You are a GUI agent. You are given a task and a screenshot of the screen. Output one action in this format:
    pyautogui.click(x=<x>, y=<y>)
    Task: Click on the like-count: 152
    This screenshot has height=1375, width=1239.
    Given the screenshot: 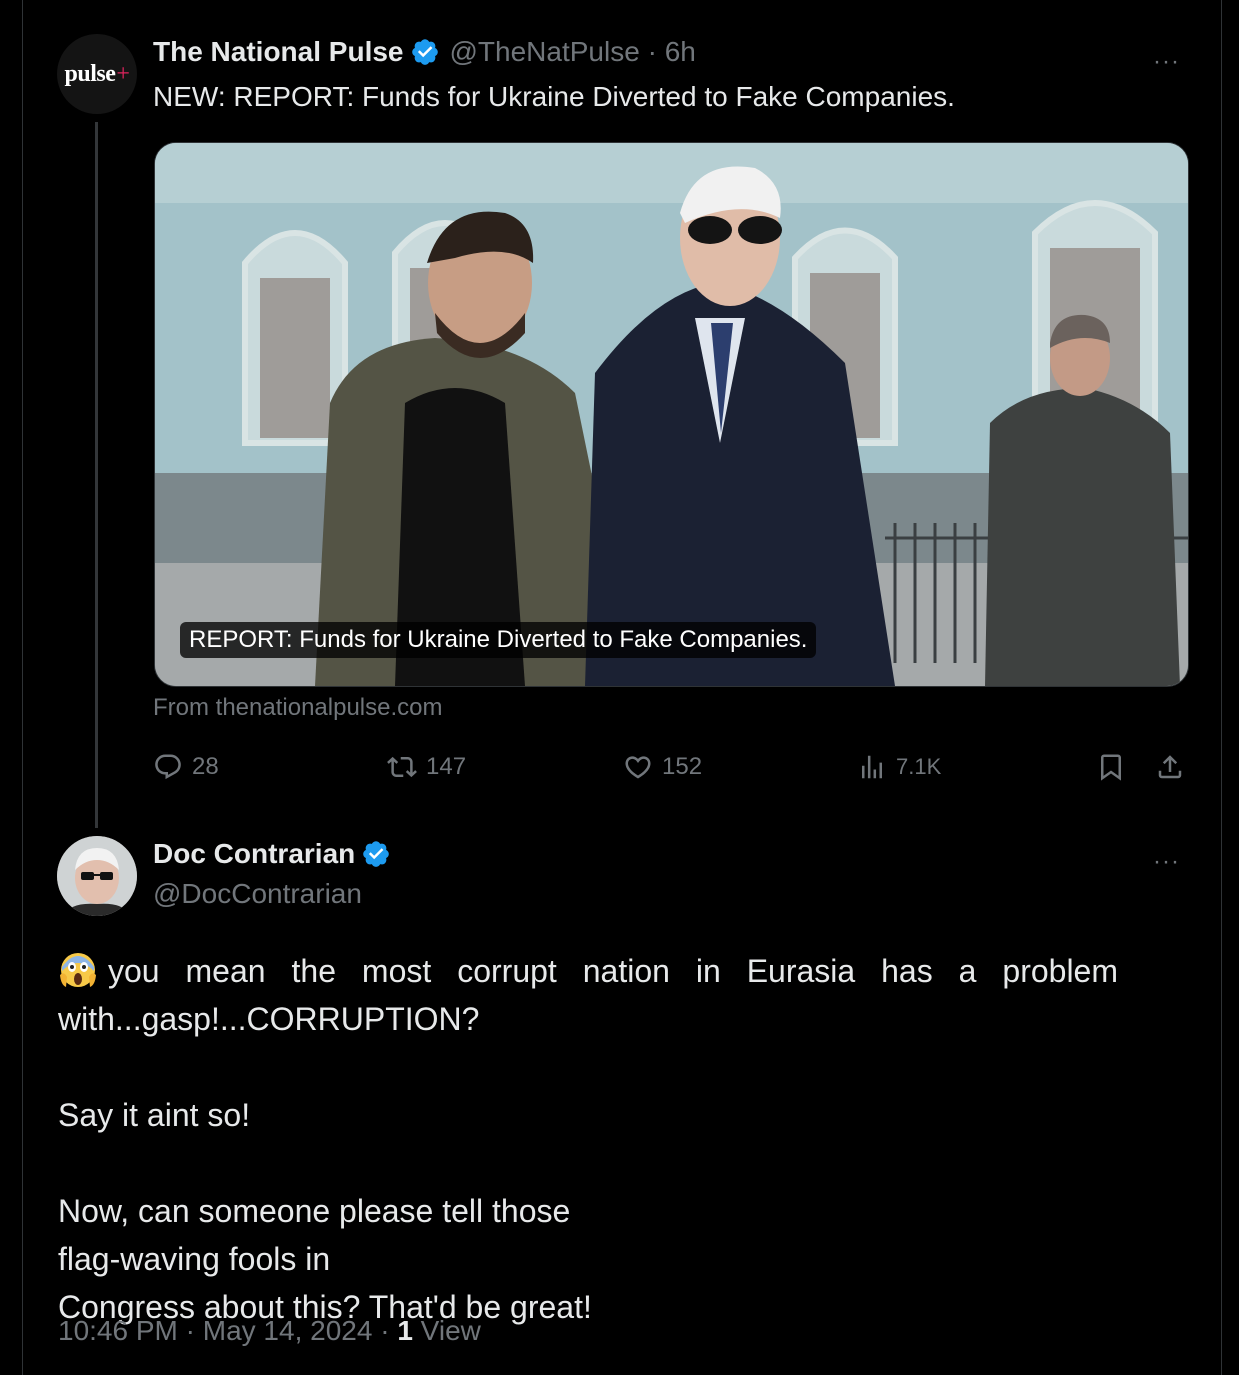 What is the action you would take?
    pyautogui.click(x=682, y=766)
    